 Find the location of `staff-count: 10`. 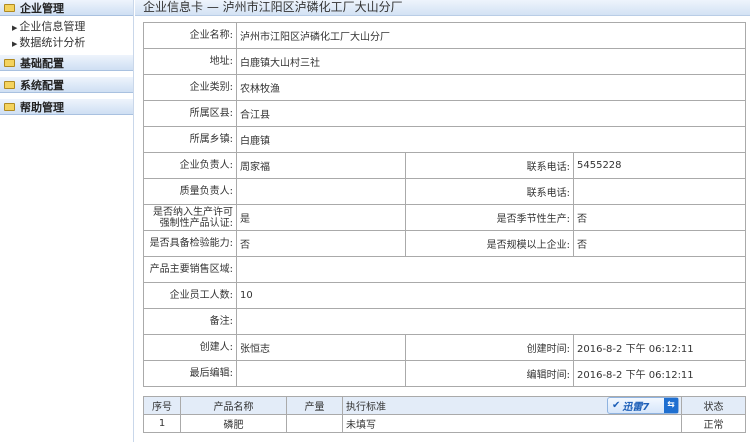

staff-count: 10 is located at coordinates (491, 295).